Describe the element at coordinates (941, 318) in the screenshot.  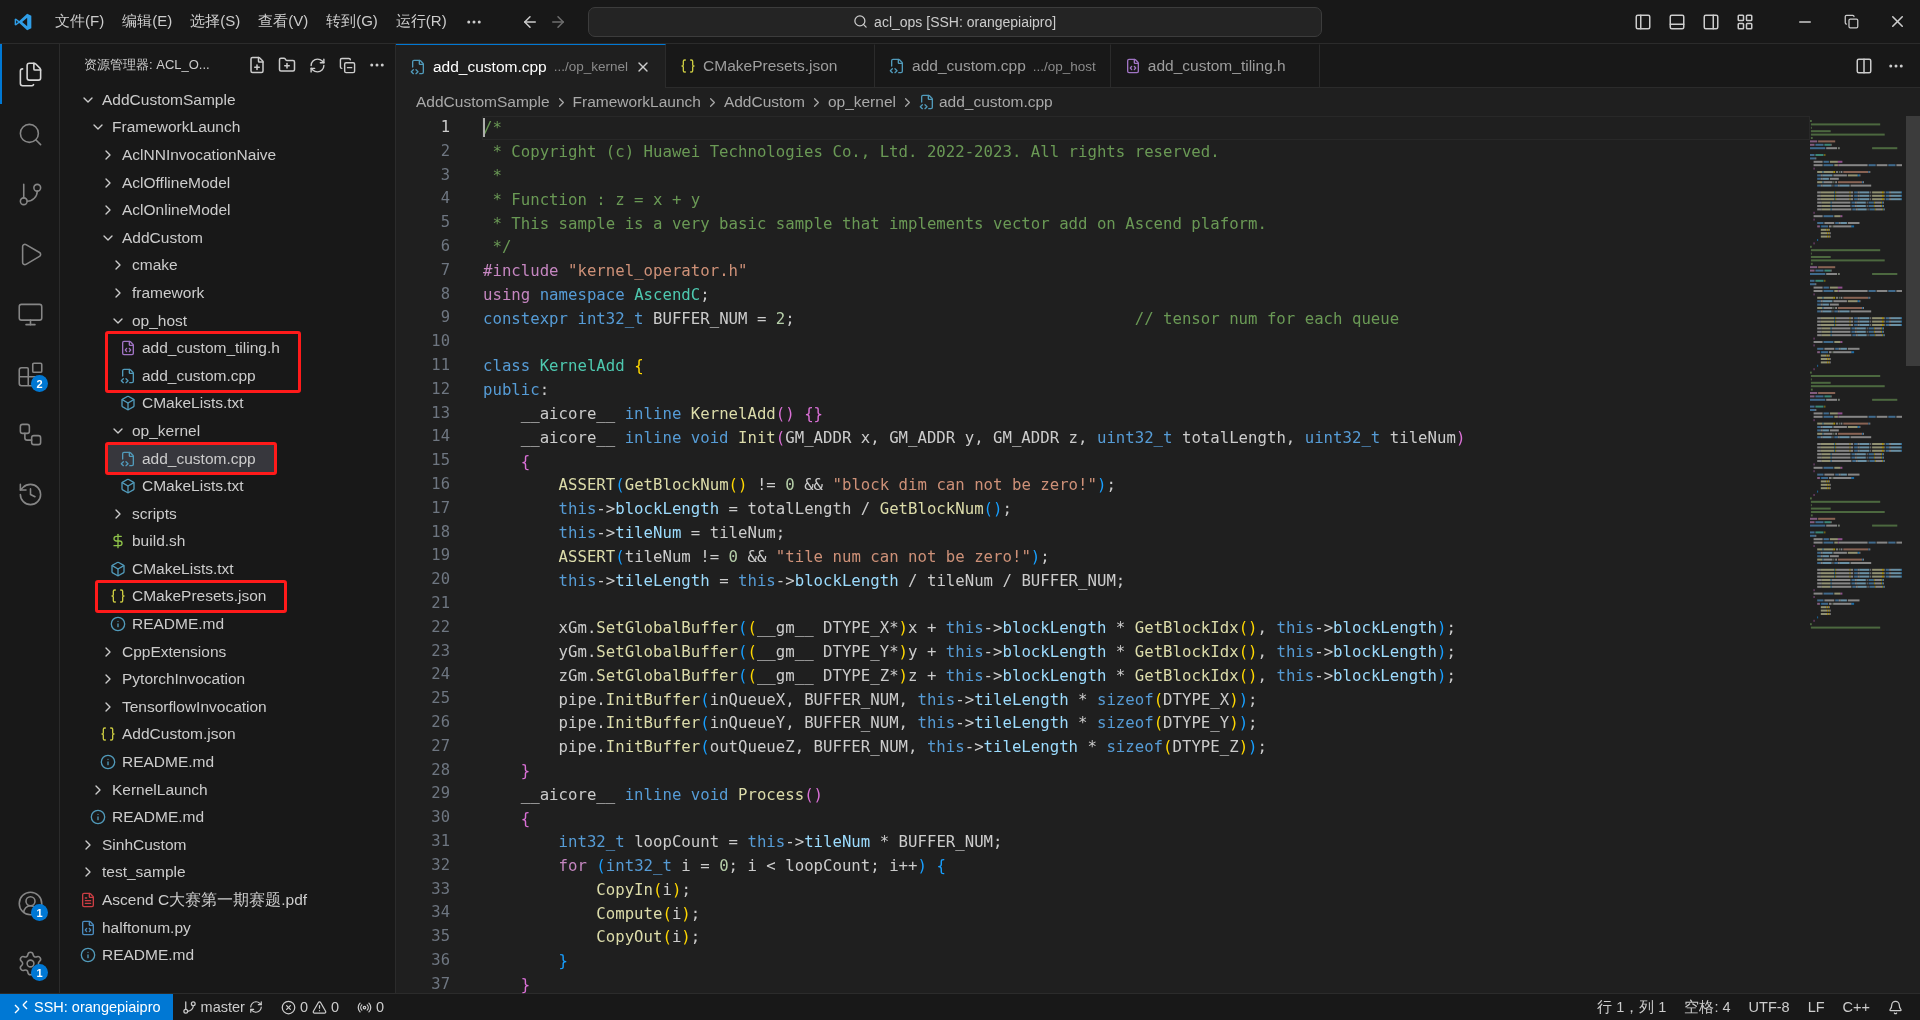
I see `code-line: constexpr int32_t BUFFER_NUM = 2; // tensor num for each queue` at that location.